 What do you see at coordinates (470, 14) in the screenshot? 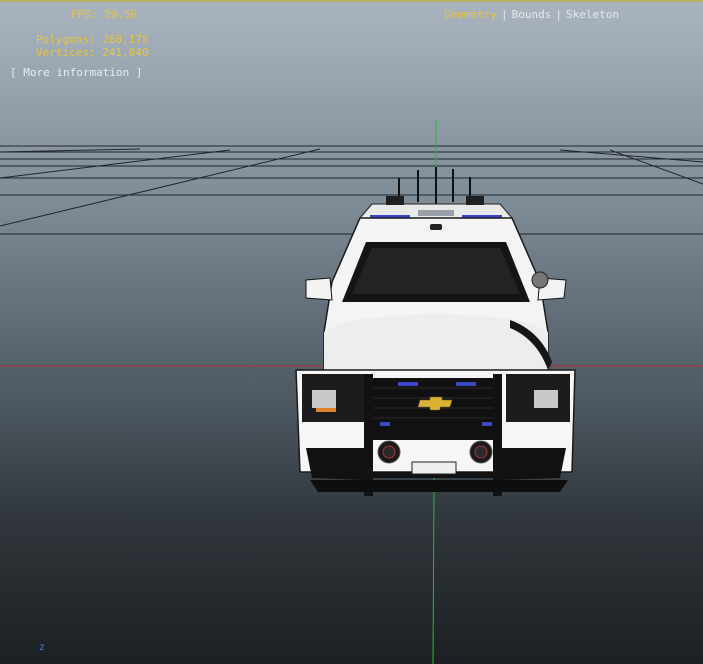
I see `mode-geometry: Geometry` at bounding box center [470, 14].